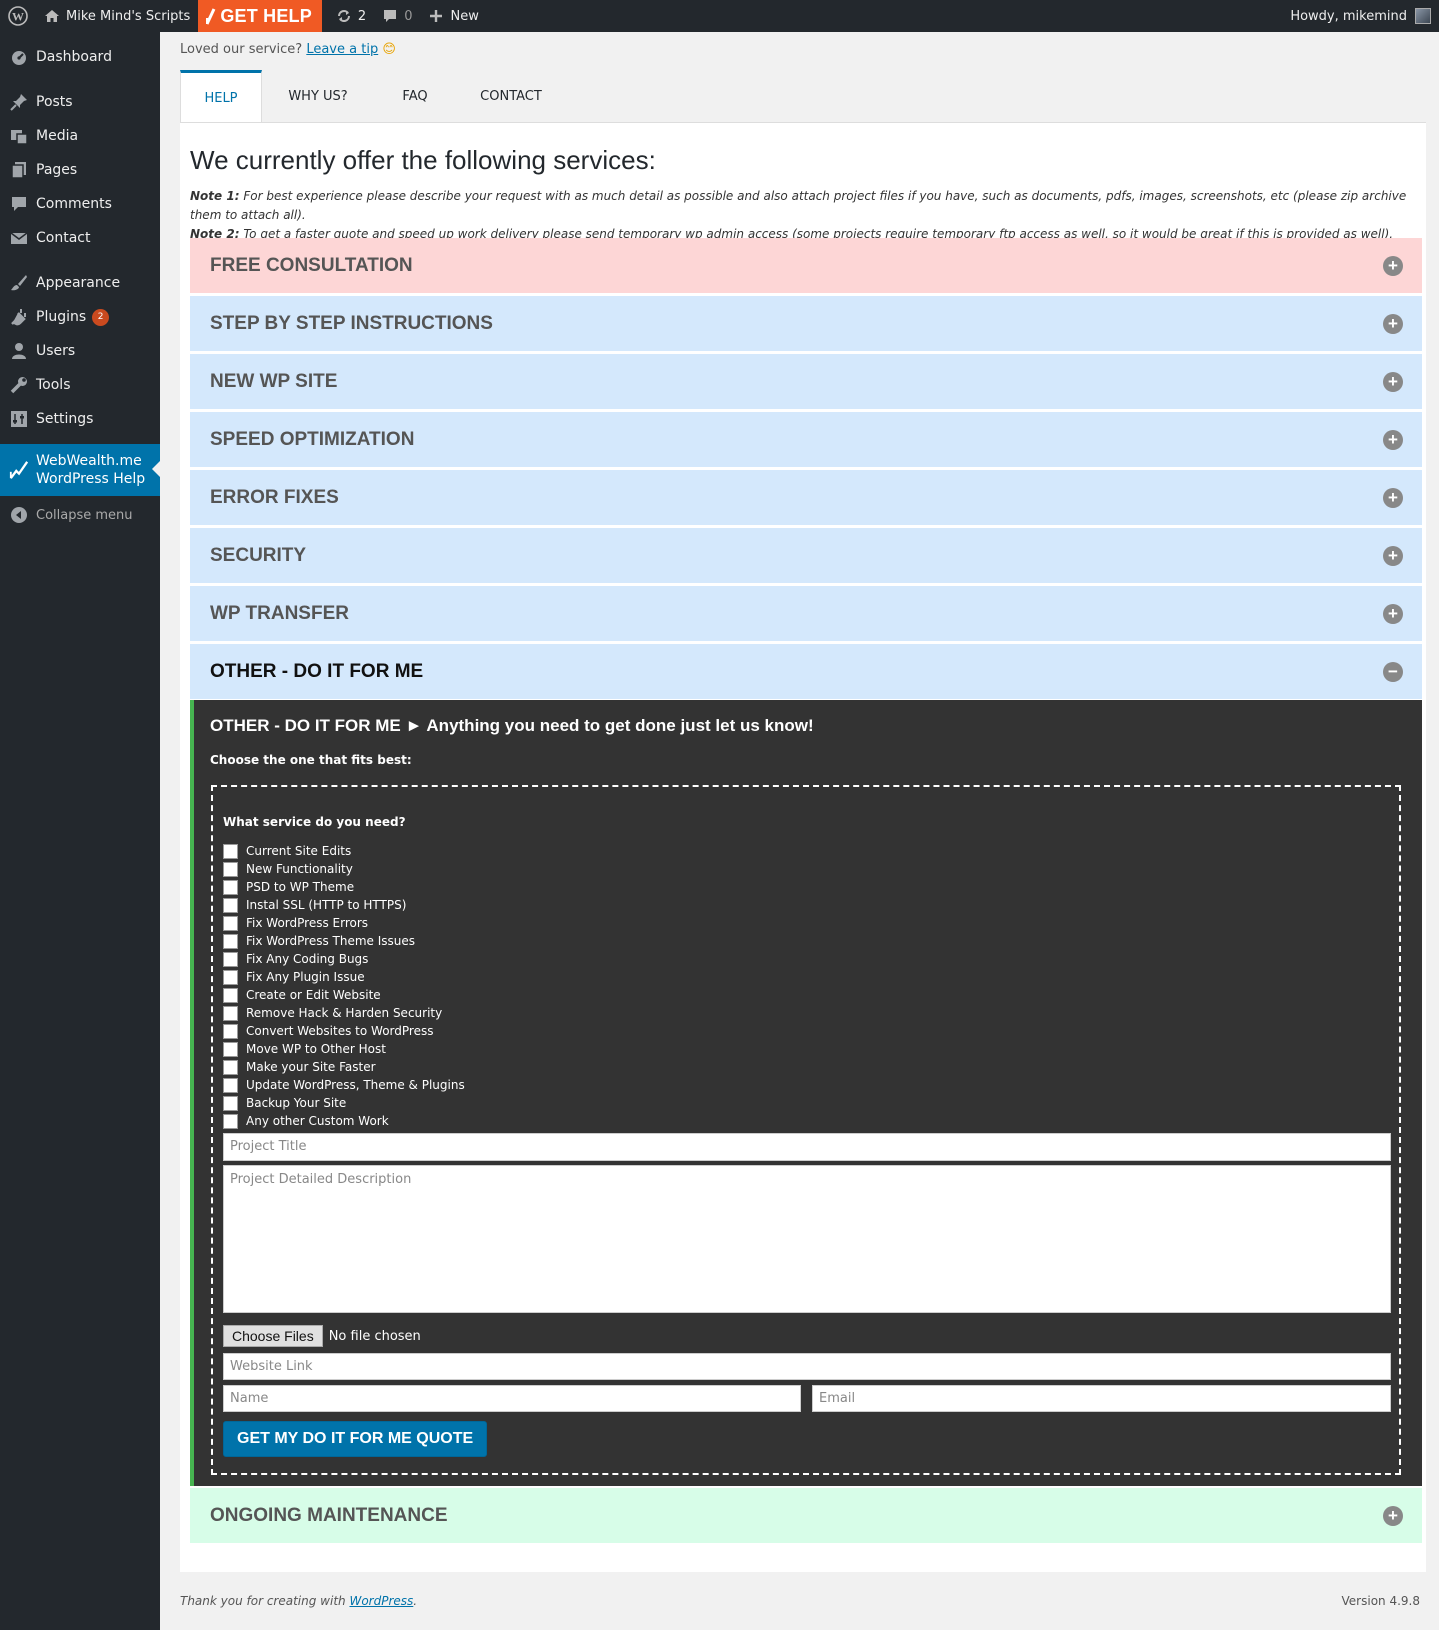 Image resolution: width=1439 pixels, height=1630 pixels. What do you see at coordinates (273, 1336) in the screenshot?
I see `choose-files-button: Choose Files` at bounding box center [273, 1336].